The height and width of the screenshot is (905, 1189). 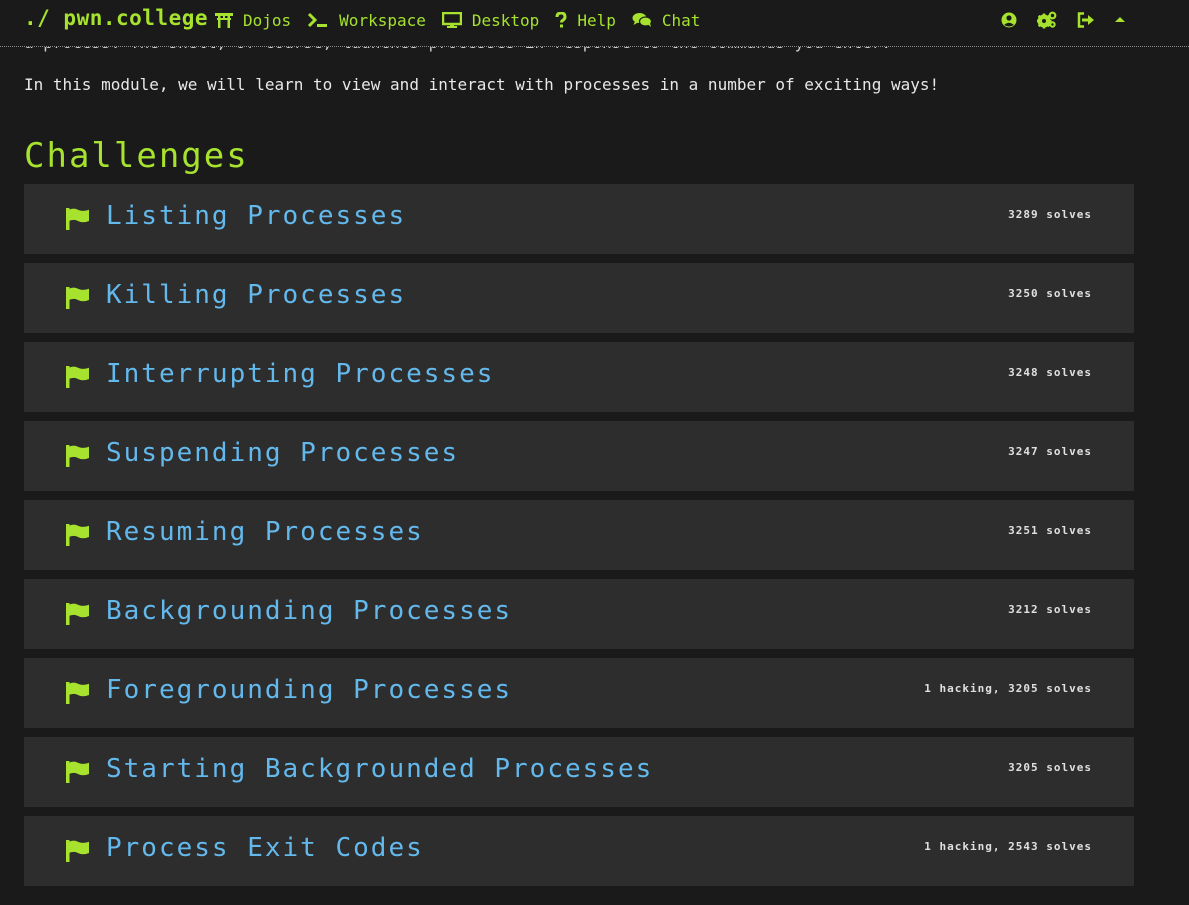 I want to click on challenge-solves: 3248 solves, so click(x=1050, y=372).